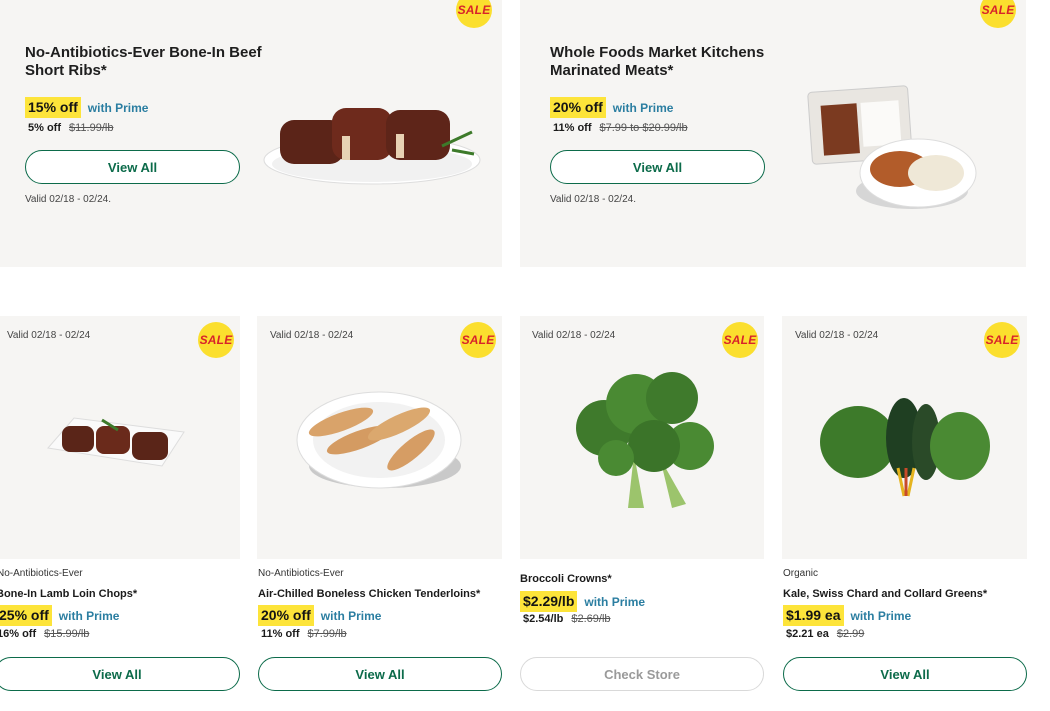 The height and width of the screenshot is (711, 1050). What do you see at coordinates (645, 440) in the screenshot?
I see `broccoli-image` at bounding box center [645, 440].